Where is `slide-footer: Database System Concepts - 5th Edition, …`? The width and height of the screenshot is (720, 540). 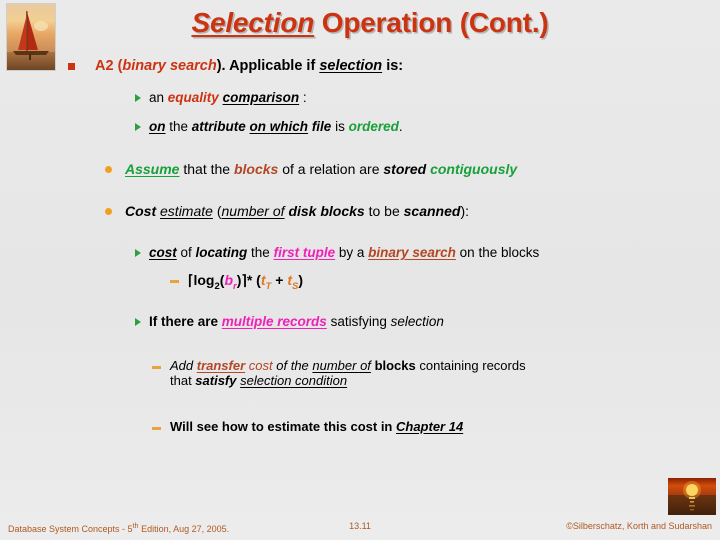
slide-footer: Database System Concepts - 5th Edition, … is located at coordinates (360, 529).